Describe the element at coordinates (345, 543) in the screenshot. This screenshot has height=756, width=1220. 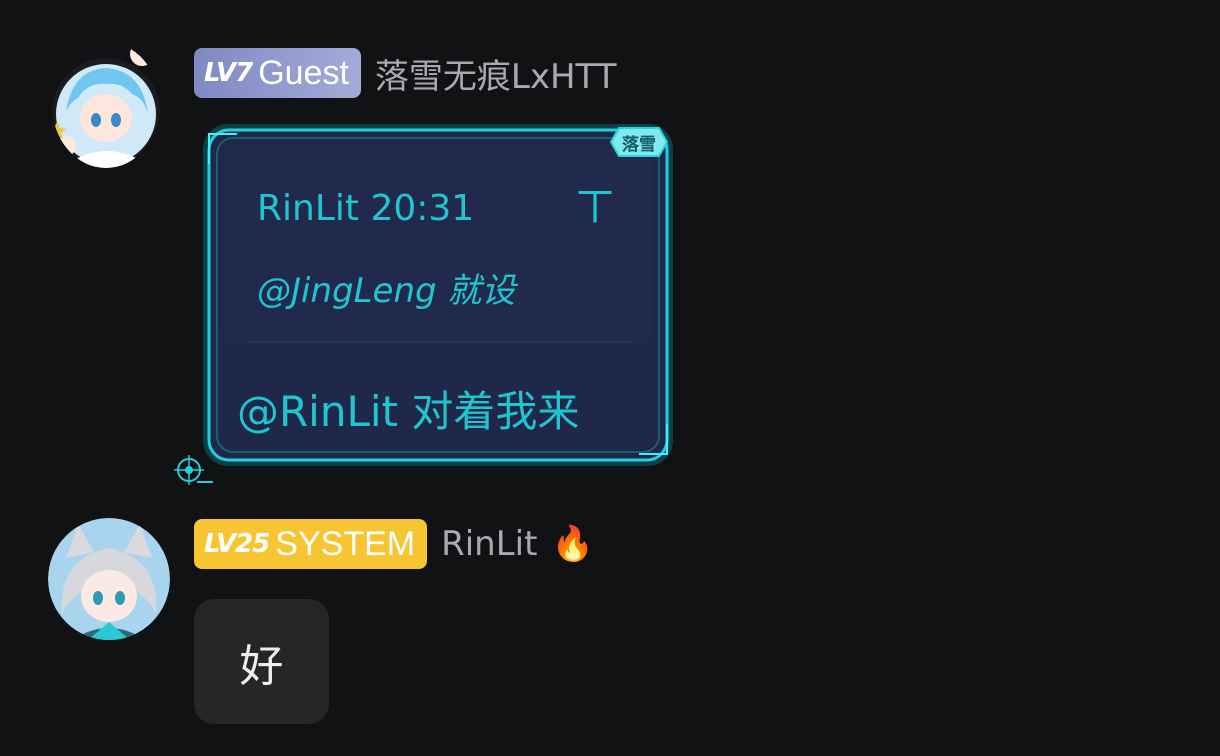
I see `badge-role: SYSTEM` at that location.